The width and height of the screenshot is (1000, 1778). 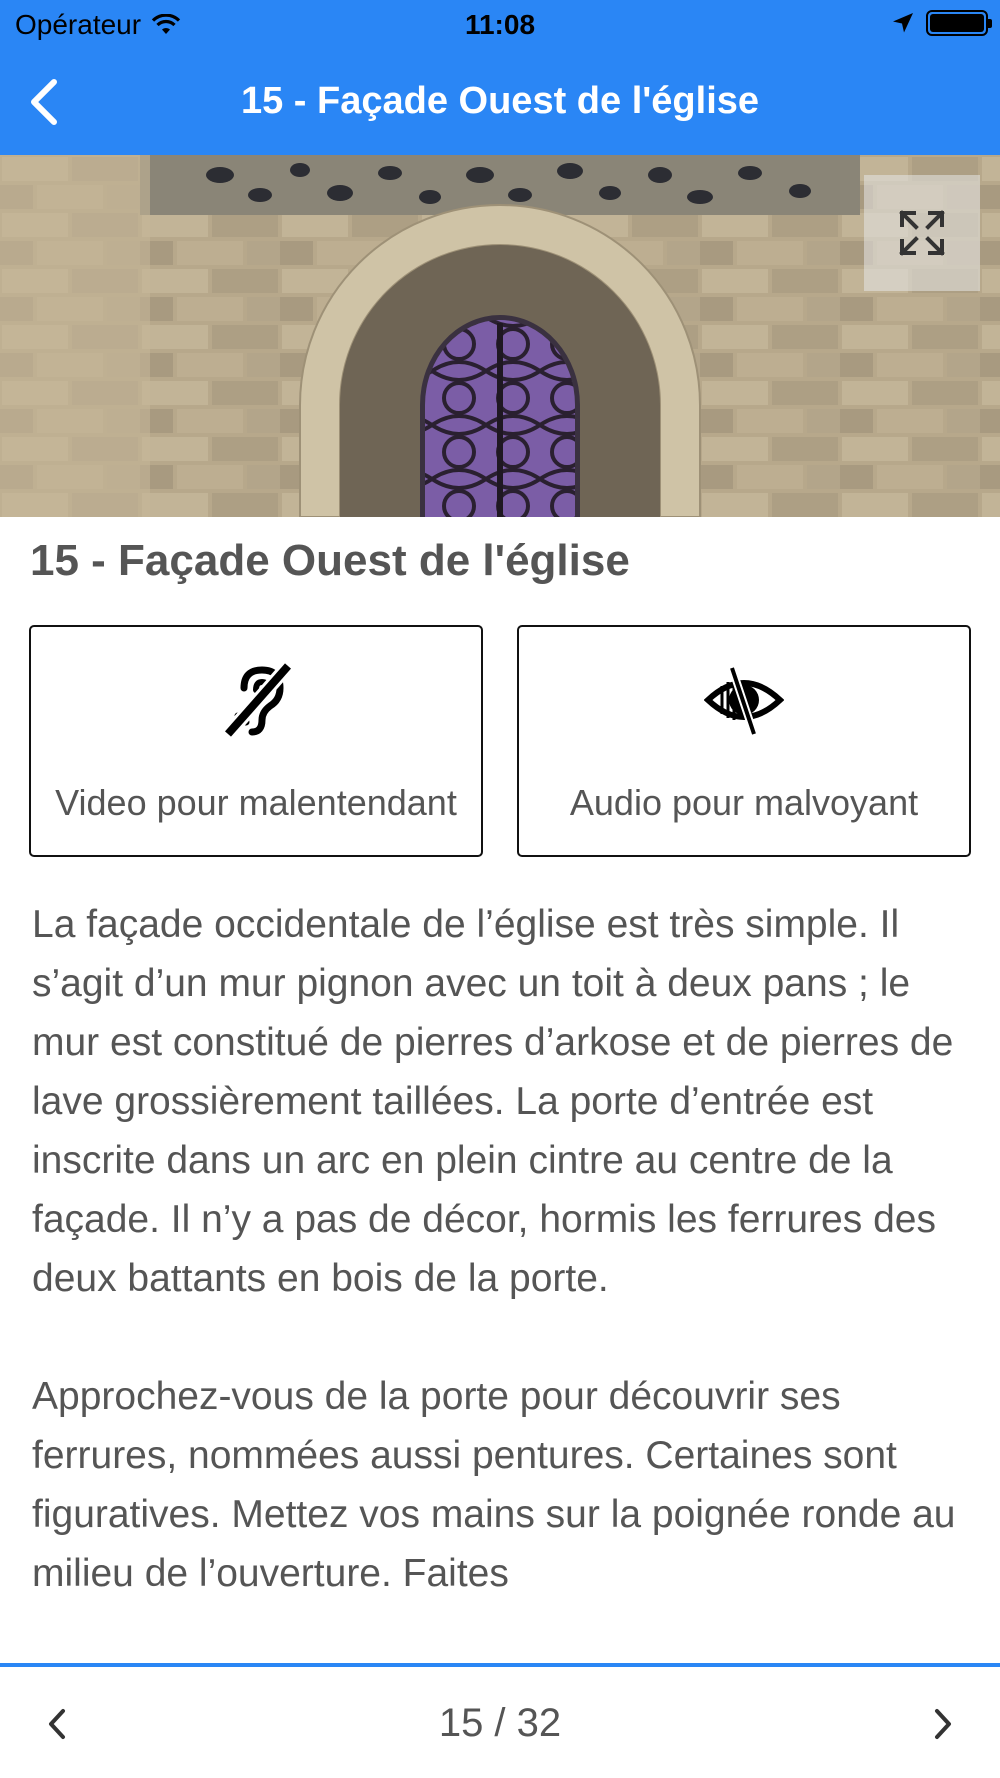 I want to click on chevron-right-icon, so click(x=943, y=1724).